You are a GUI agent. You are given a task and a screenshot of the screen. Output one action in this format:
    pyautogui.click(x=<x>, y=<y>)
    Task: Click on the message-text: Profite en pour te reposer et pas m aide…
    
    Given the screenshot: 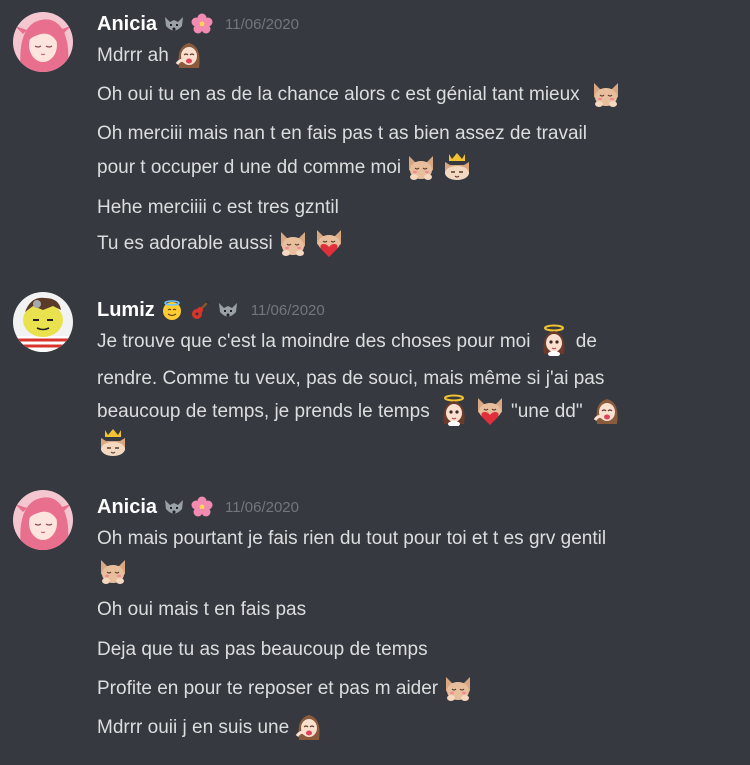 What is the action you would take?
    pyautogui.click(x=268, y=689)
    